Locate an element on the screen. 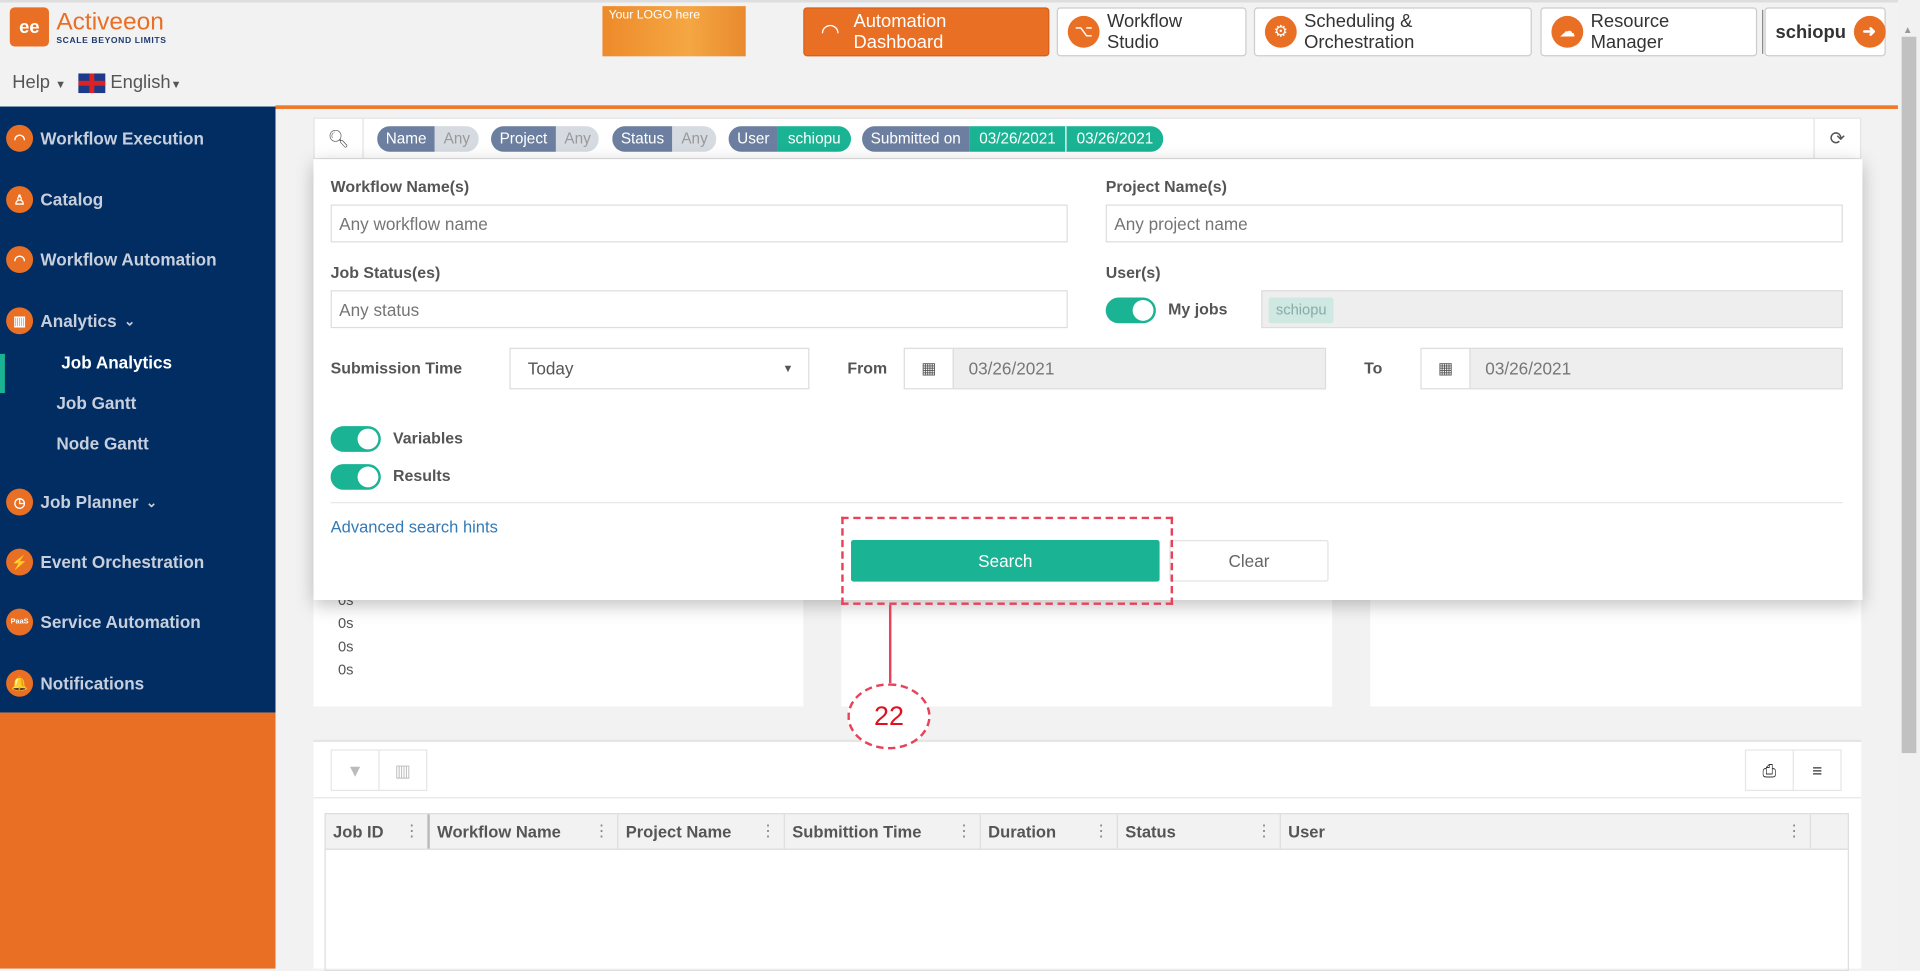 Image resolution: width=1920 pixels, height=971 pixels. sidebar-item-workflow-execution: ◠ Workflow Execution is located at coordinates (105, 138).